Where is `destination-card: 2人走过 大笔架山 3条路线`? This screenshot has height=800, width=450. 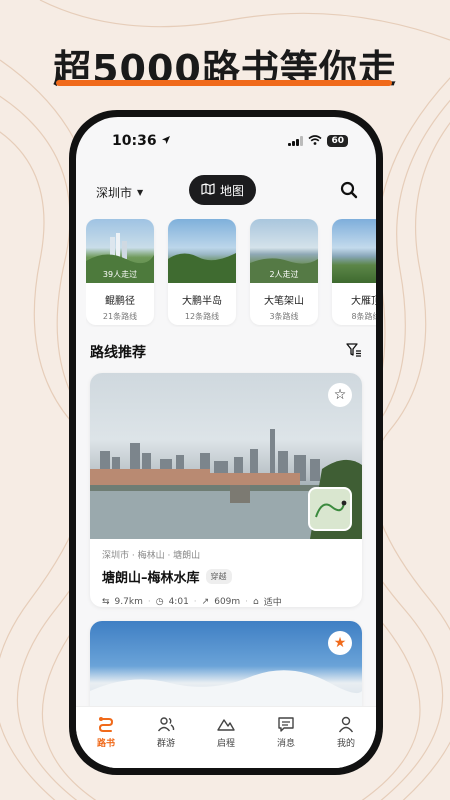 destination-card: 2人走过 大笔架山 3条路线 is located at coordinates (284, 272).